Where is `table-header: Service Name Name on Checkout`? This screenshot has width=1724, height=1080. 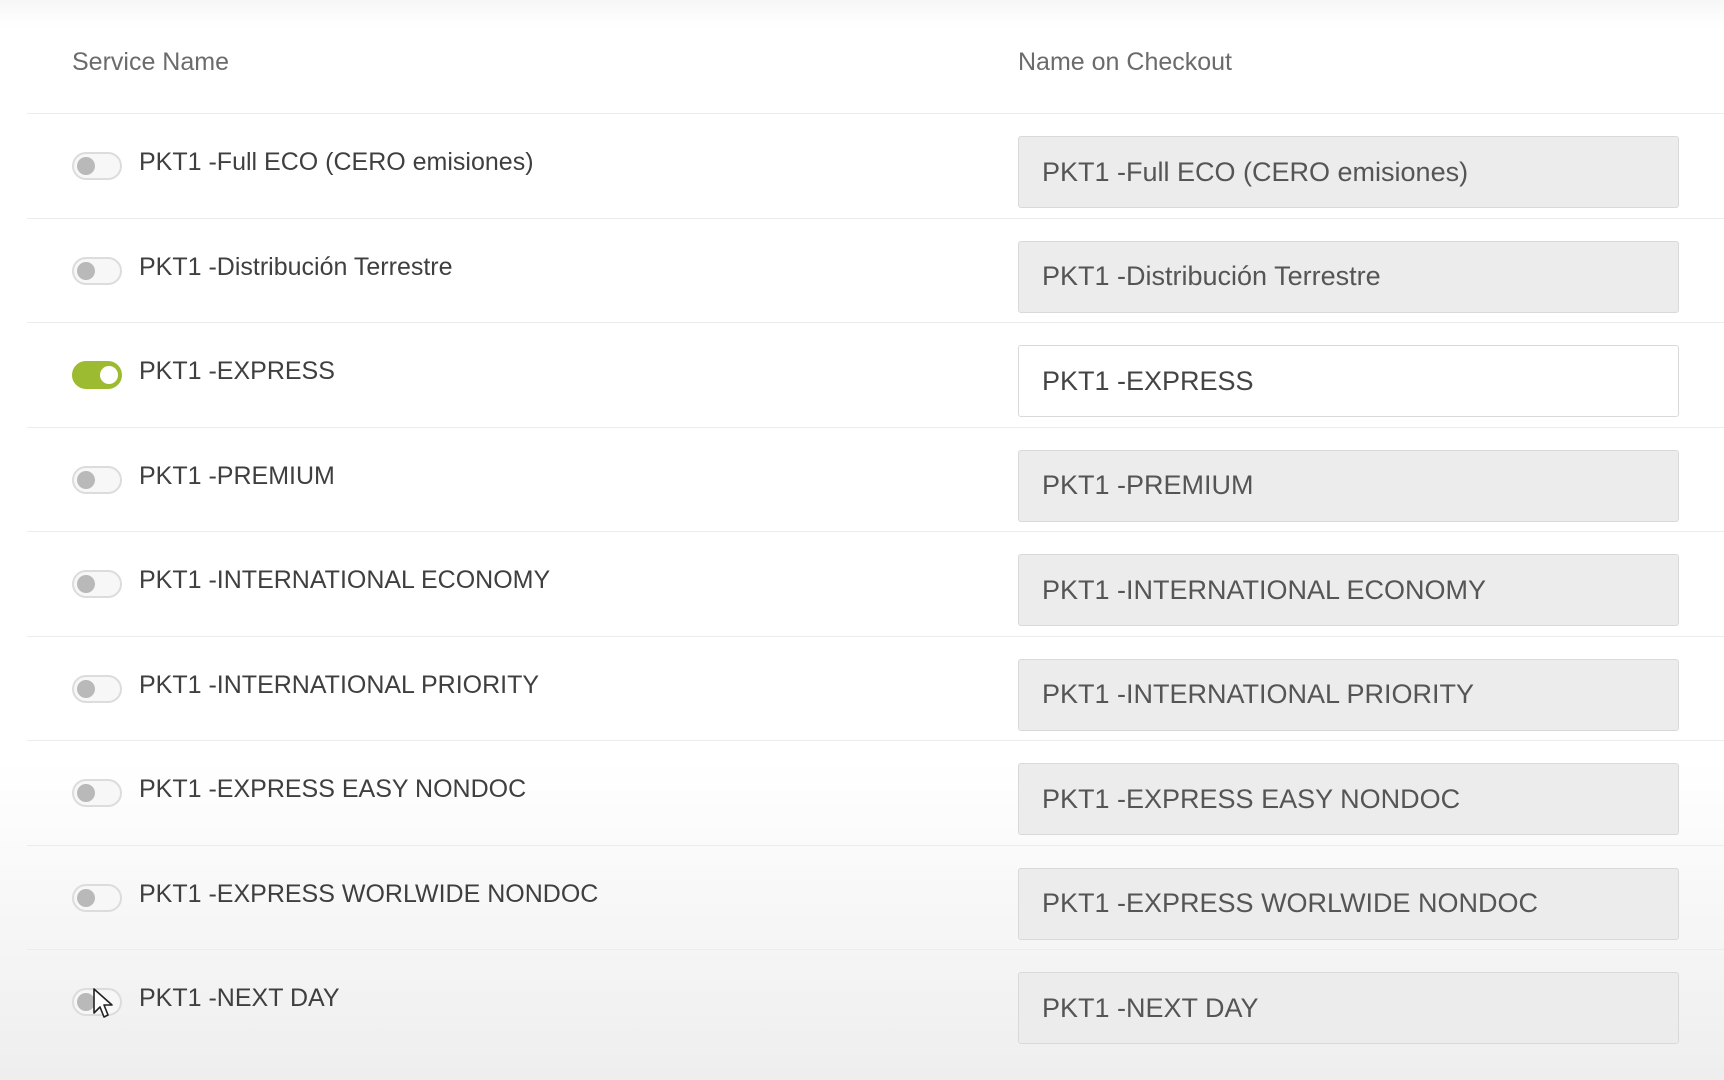
table-header: Service Name Name on Checkout is located at coordinates (875, 57).